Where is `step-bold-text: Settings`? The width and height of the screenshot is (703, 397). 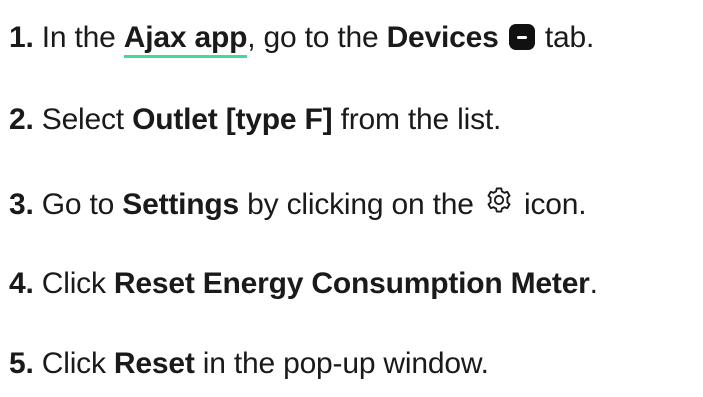
step-bold-text: Settings is located at coordinates (181, 204).